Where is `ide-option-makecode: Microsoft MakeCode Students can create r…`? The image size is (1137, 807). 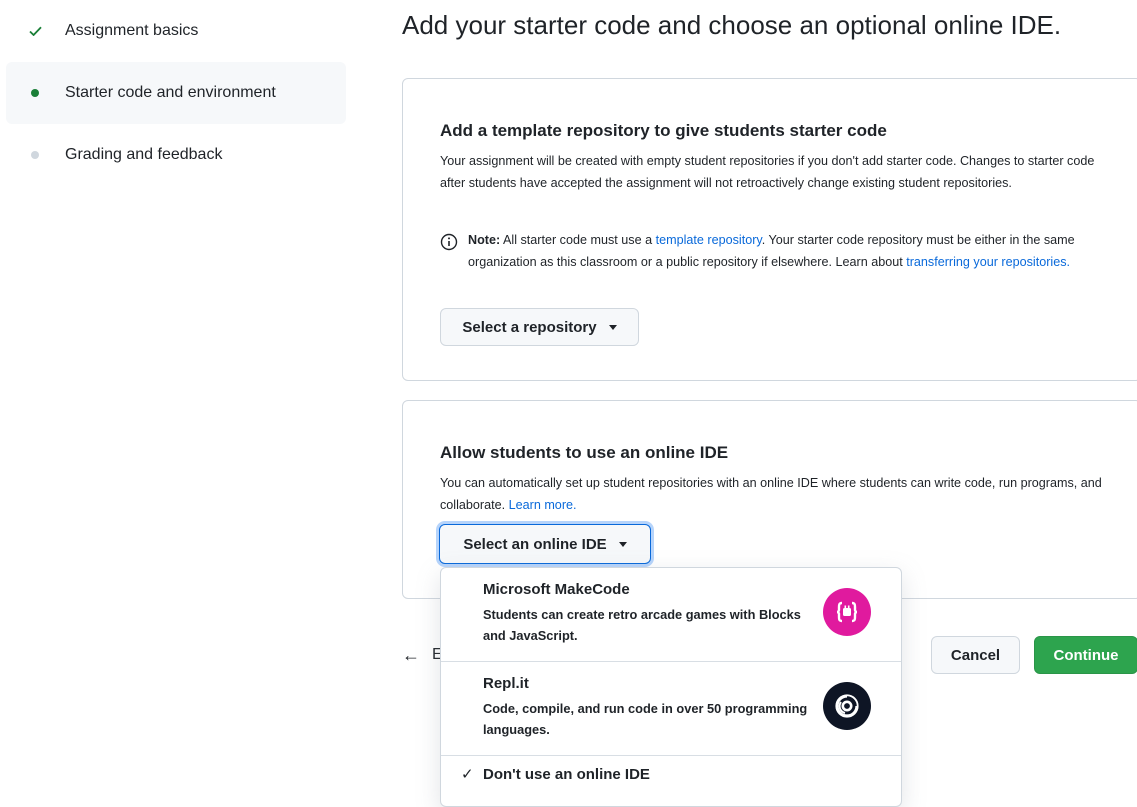
ide-option-makecode: Microsoft MakeCode Students can create r… is located at coordinates (671, 615).